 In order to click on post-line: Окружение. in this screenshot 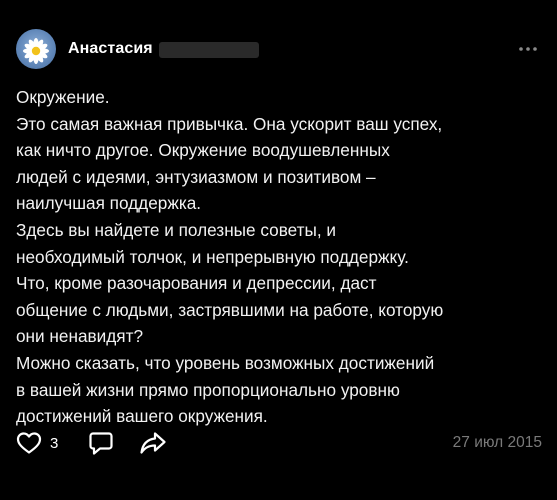, I will do `click(63, 97)`.